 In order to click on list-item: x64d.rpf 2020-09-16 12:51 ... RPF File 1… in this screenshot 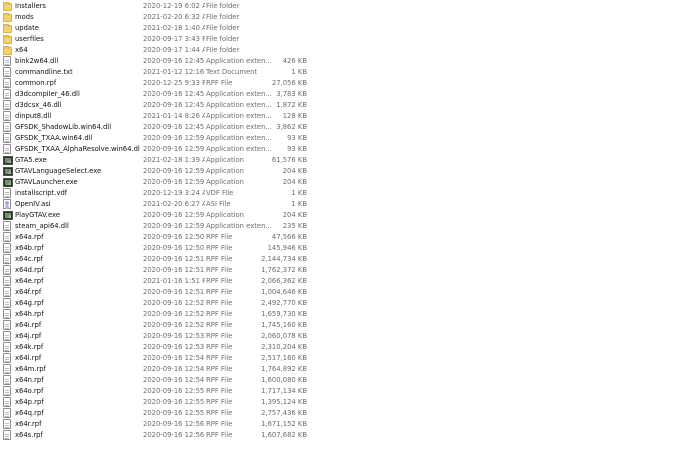, I will do `click(156, 270)`.